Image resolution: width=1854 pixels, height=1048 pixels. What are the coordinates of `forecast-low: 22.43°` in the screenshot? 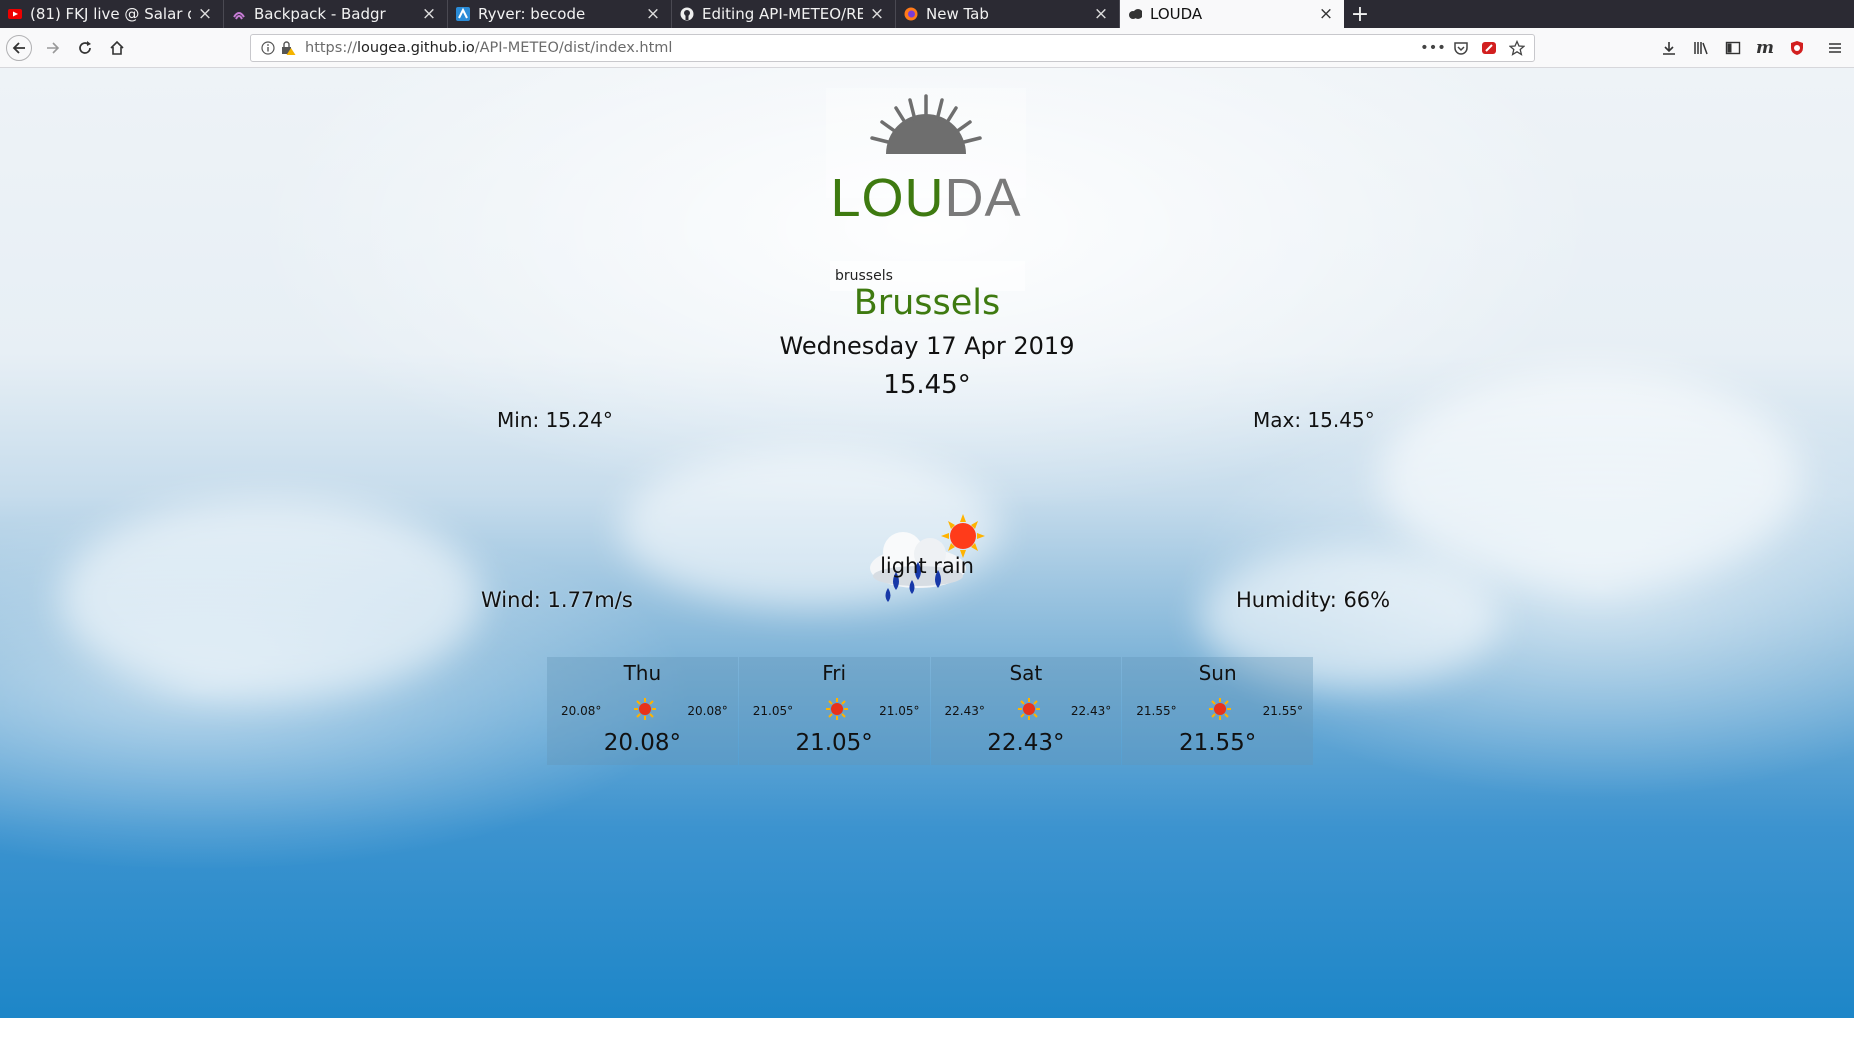 It's located at (964, 711).